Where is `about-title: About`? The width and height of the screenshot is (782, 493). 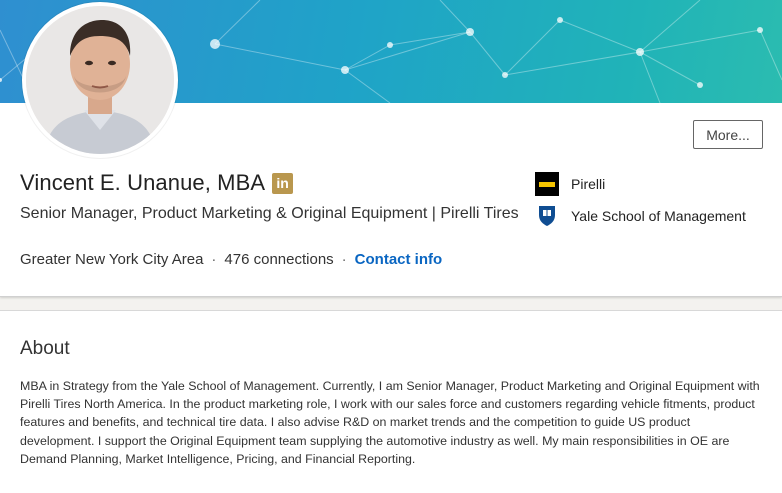
about-title: About is located at coordinates (45, 348).